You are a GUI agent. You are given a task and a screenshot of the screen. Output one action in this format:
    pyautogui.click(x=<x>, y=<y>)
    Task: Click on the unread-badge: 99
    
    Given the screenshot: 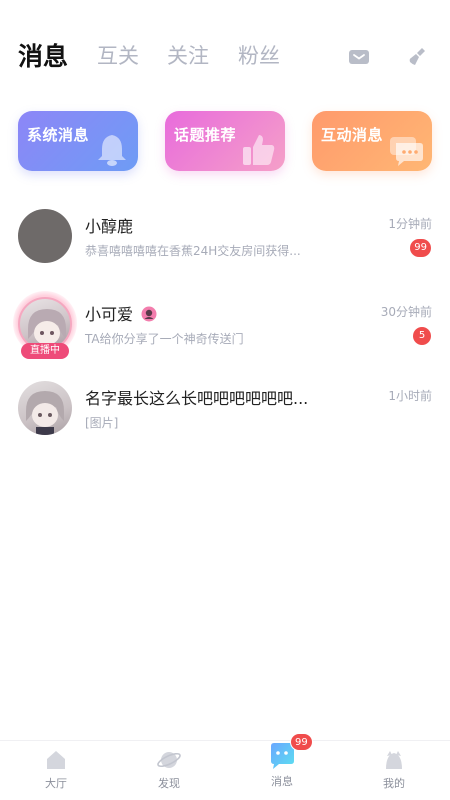 What is the action you would take?
    pyautogui.click(x=420, y=248)
    